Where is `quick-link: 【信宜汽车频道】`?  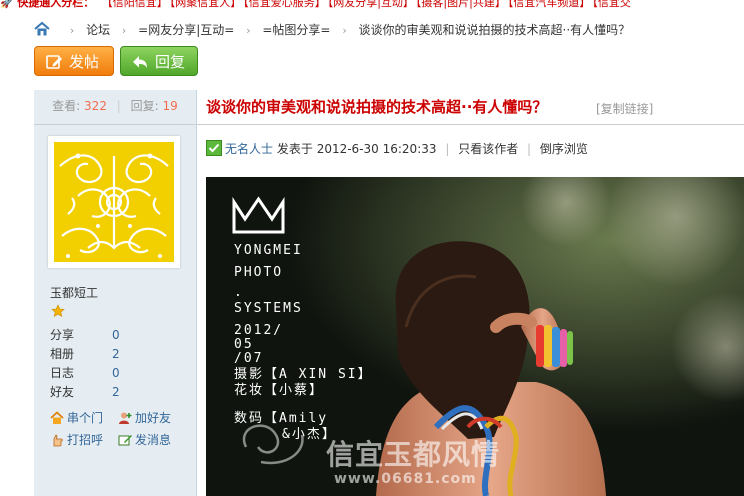
quick-link: 【信宜汽车频道】 is located at coordinates (549, 4).